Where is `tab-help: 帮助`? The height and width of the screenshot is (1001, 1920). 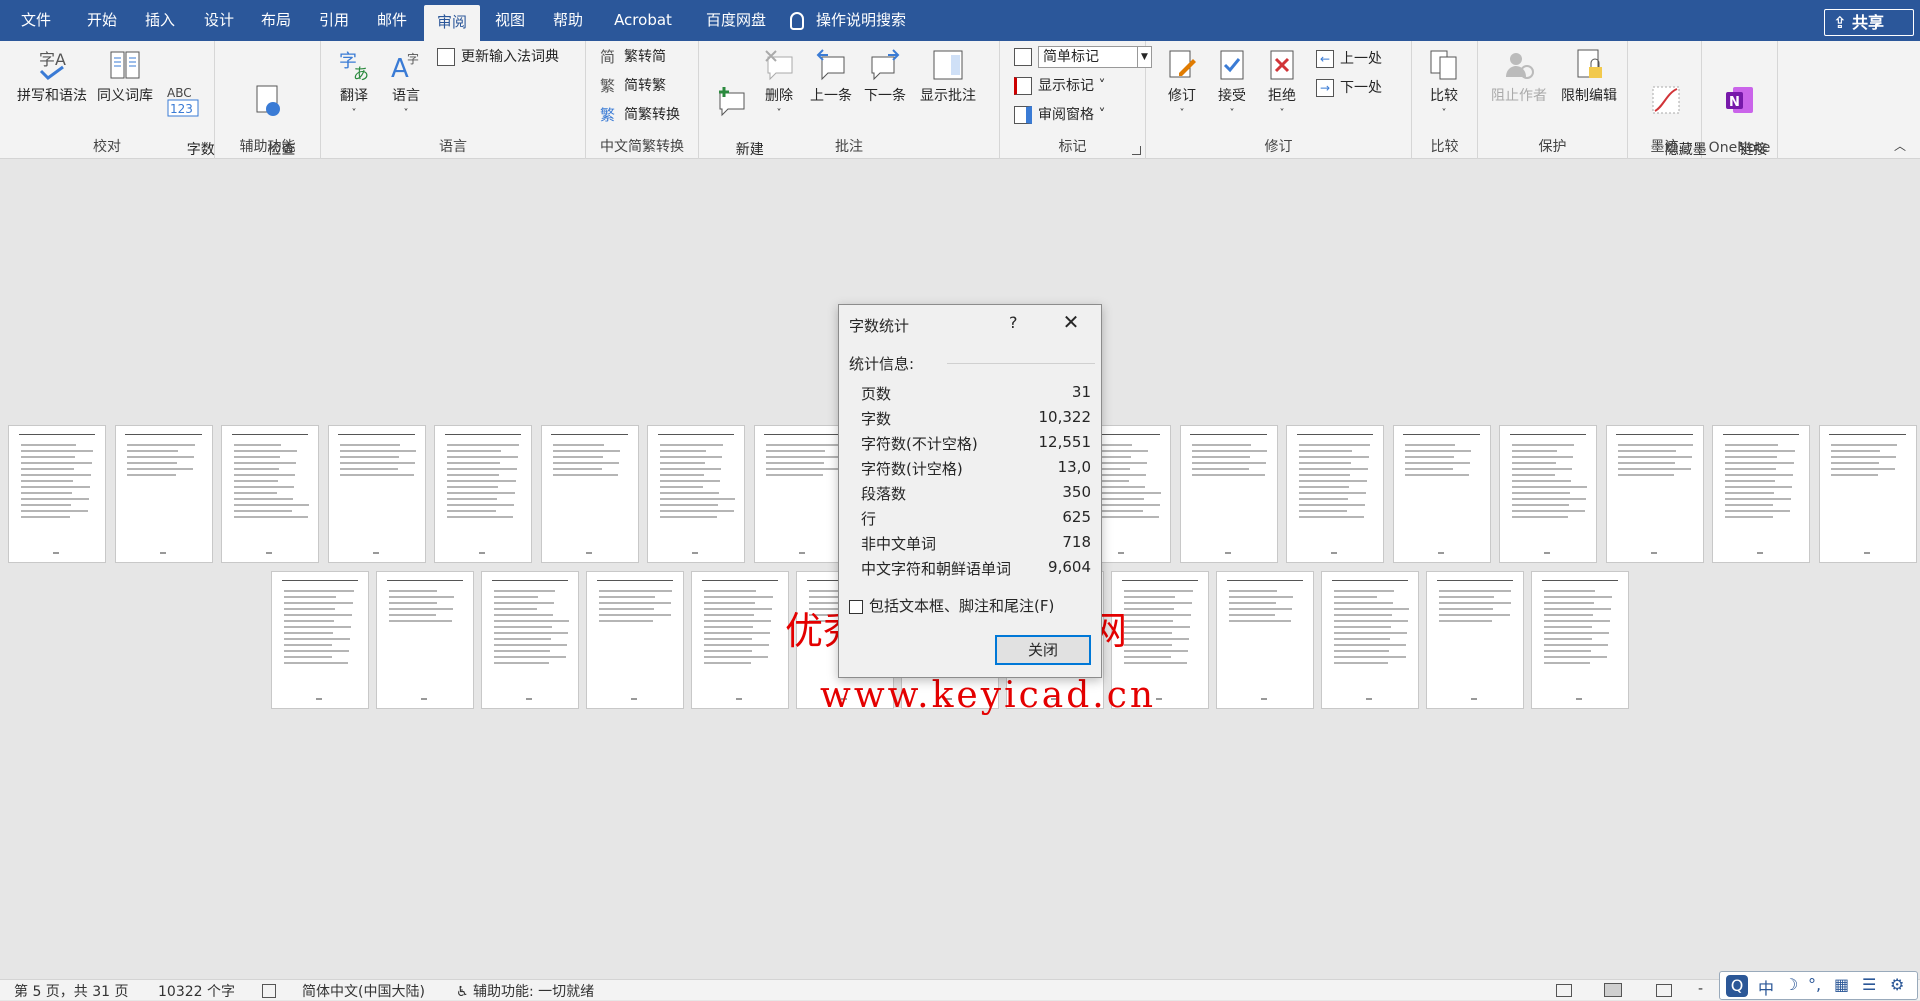
tab-help: 帮助 is located at coordinates (568, 20).